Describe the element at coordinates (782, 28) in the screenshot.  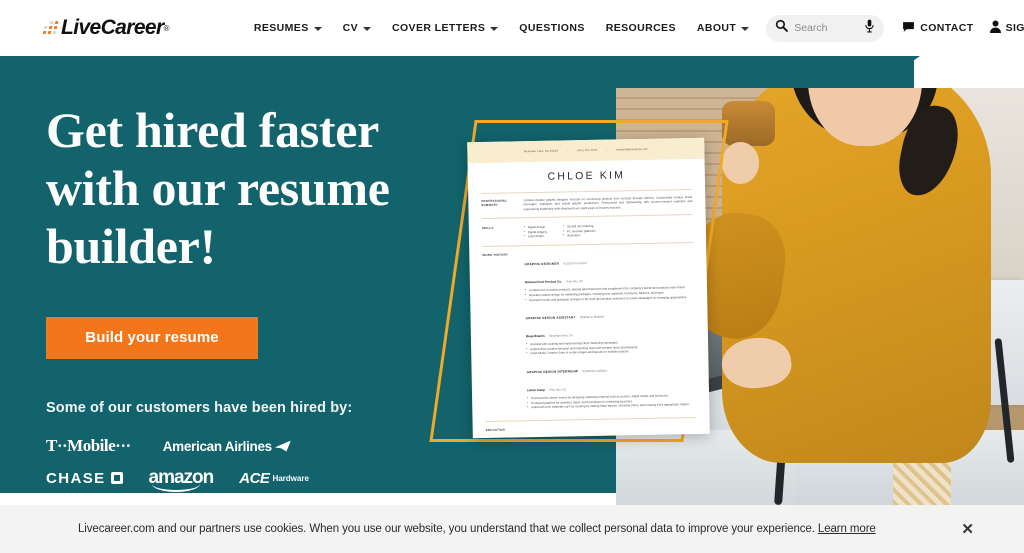
I see `search-icon` at that location.